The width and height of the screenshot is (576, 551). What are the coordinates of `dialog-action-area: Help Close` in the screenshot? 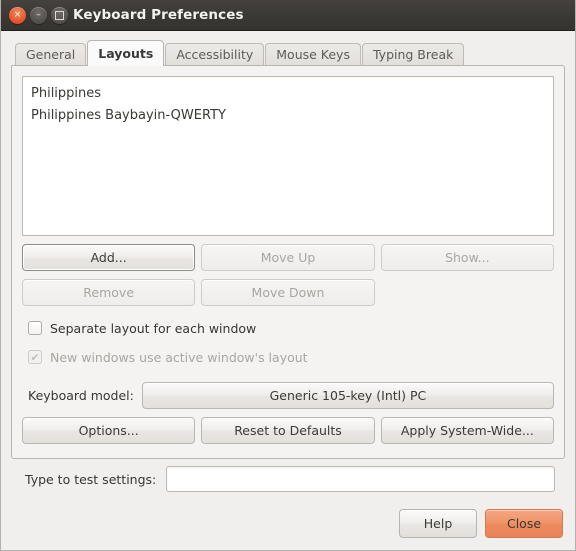 It's located at (288, 529).